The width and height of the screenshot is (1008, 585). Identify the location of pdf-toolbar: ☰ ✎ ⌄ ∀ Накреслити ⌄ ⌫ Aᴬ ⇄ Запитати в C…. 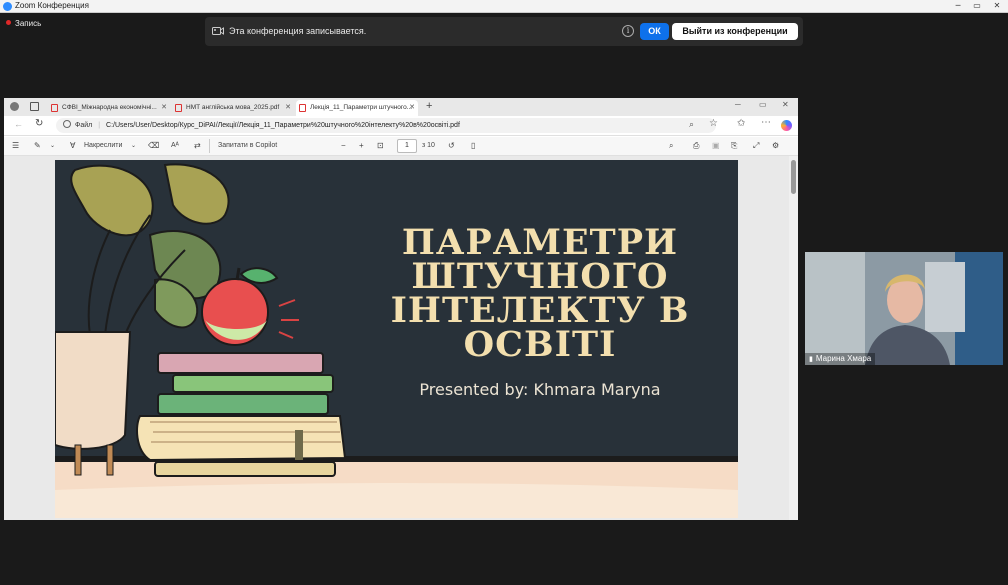
(401, 146).